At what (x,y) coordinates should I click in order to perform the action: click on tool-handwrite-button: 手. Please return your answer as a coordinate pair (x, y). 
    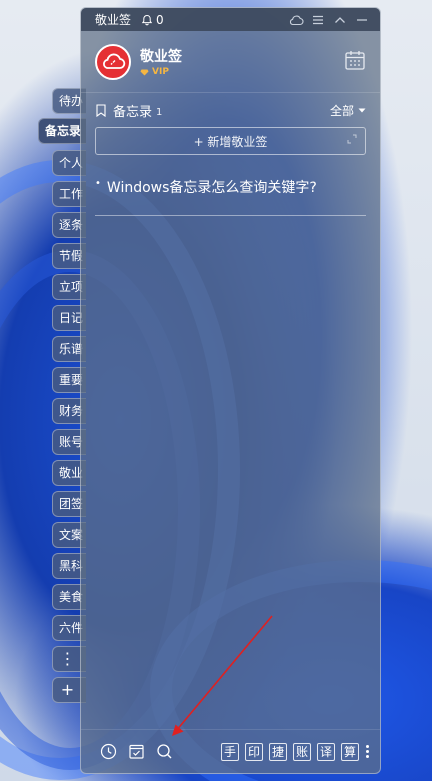
    Looking at the image, I should click on (230, 751).